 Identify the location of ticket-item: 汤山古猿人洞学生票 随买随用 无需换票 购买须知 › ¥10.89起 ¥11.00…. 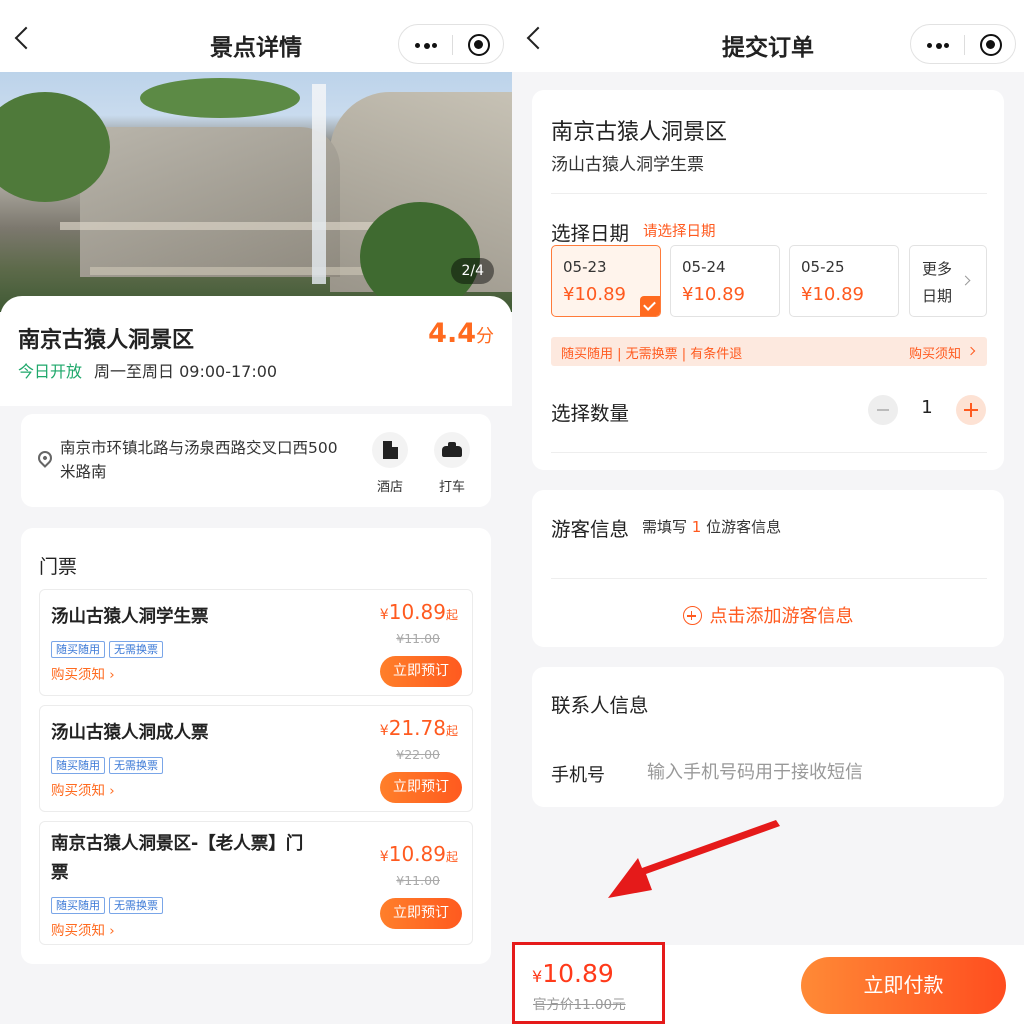
(256, 642).